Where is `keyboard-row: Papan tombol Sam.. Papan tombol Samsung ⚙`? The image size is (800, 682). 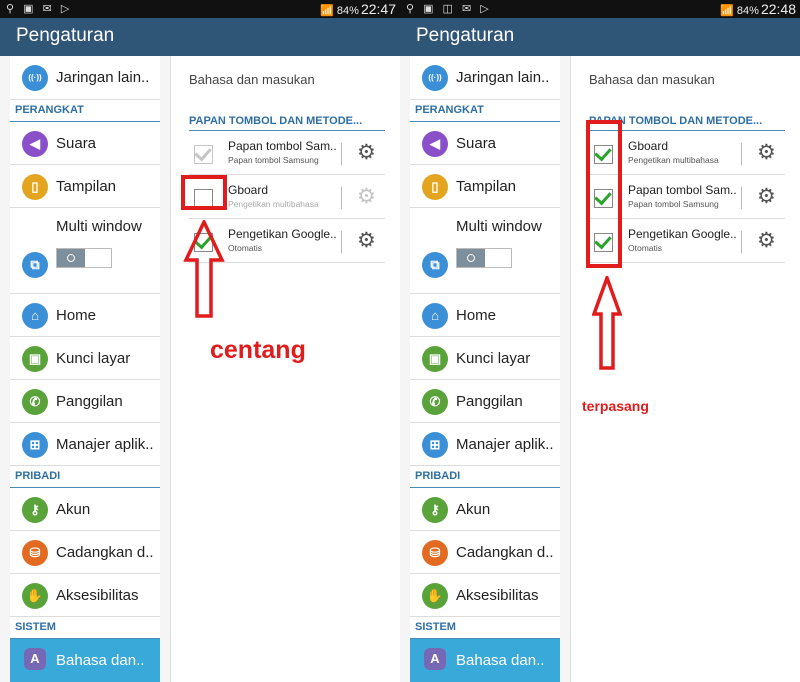
keyboard-row: Papan tombol Sam.. Papan tombol Samsung ⚙ is located at coordinates (287, 154).